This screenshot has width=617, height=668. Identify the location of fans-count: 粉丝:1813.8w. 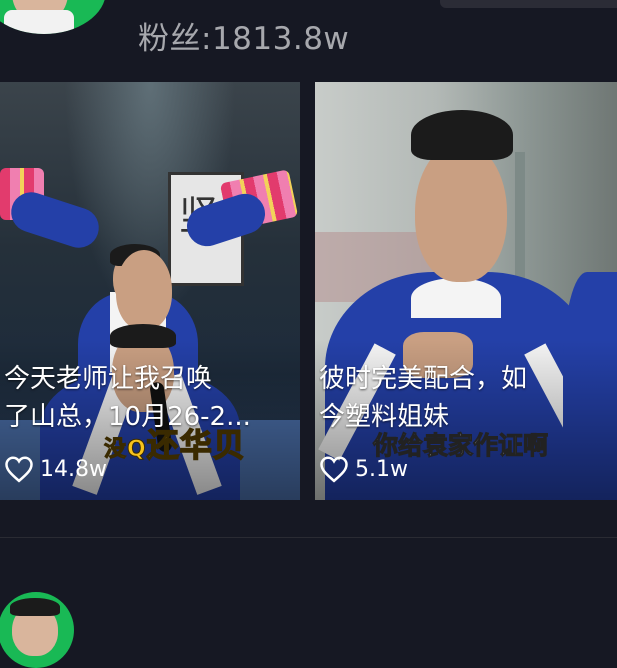
(244, 39).